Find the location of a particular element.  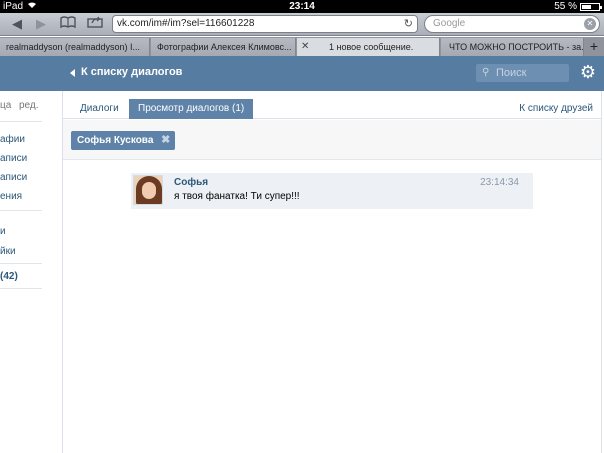

search-icon: ⚲ is located at coordinates (486, 72).